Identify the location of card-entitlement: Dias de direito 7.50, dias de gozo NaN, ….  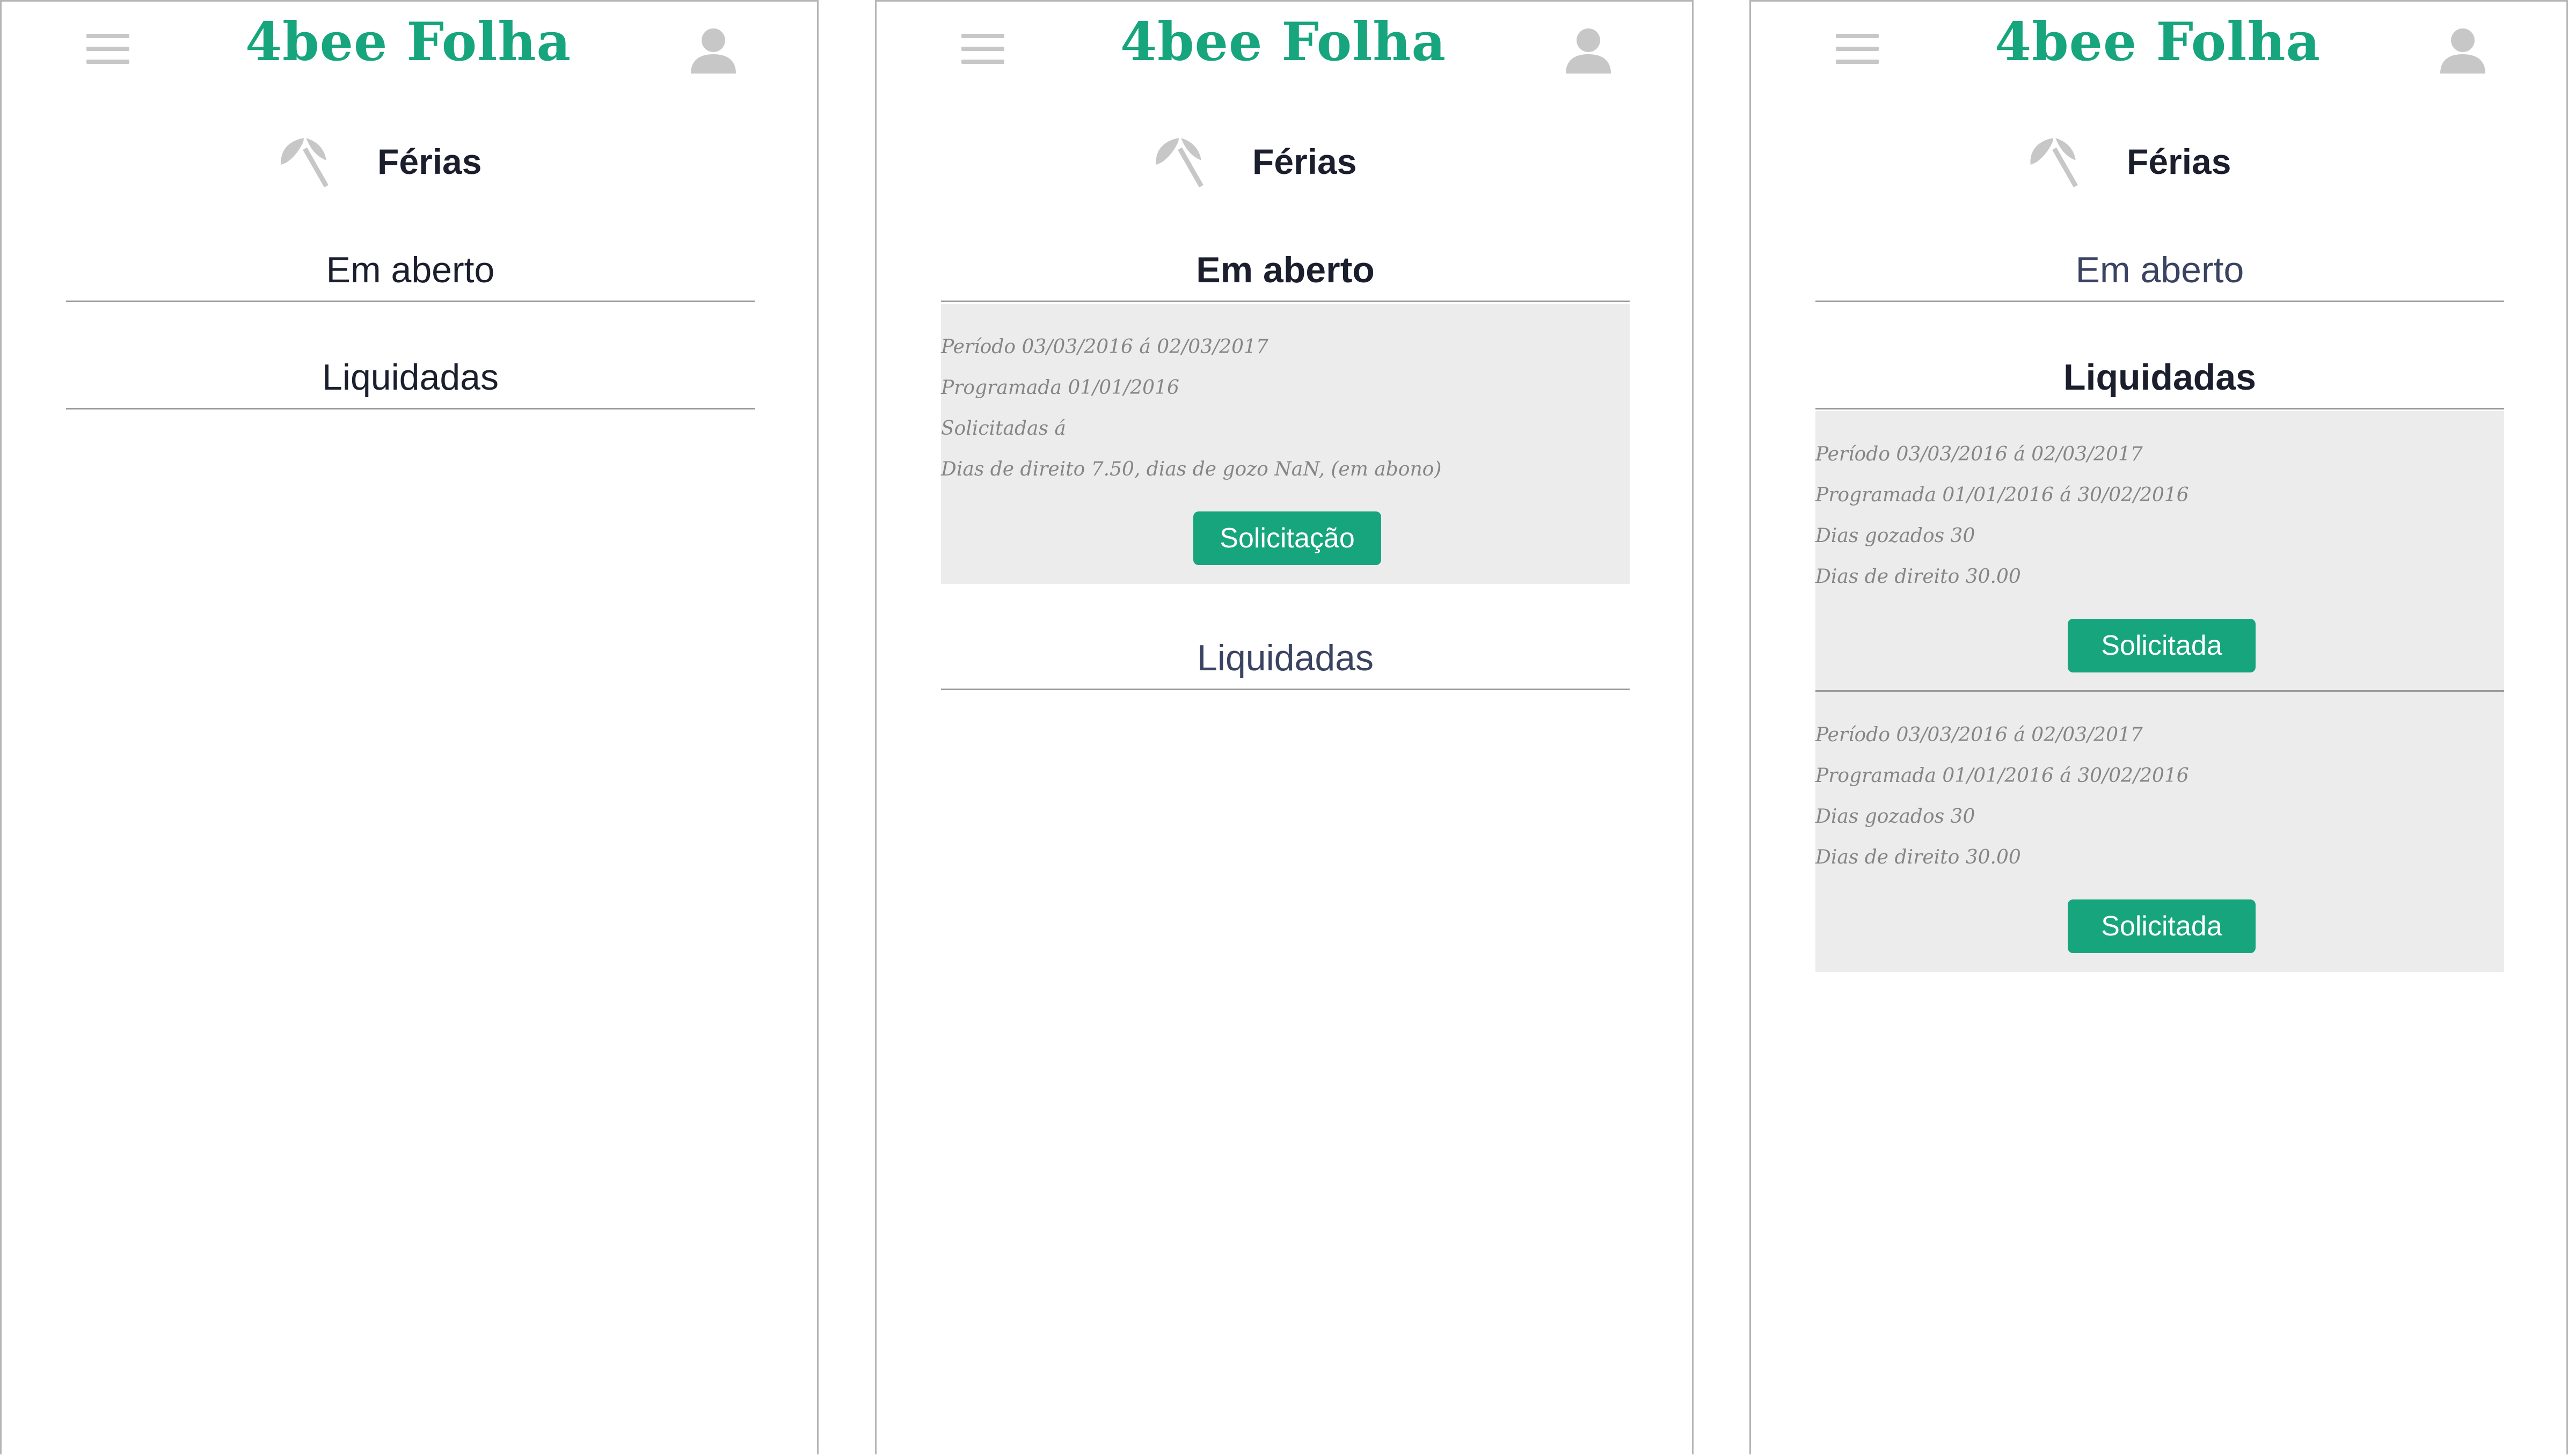
(1191, 469).